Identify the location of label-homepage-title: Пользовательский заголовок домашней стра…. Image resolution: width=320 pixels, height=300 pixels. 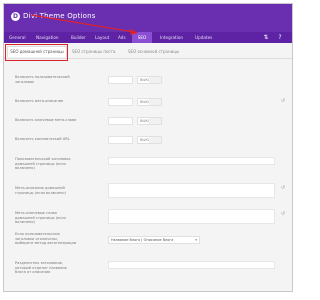
(43, 164).